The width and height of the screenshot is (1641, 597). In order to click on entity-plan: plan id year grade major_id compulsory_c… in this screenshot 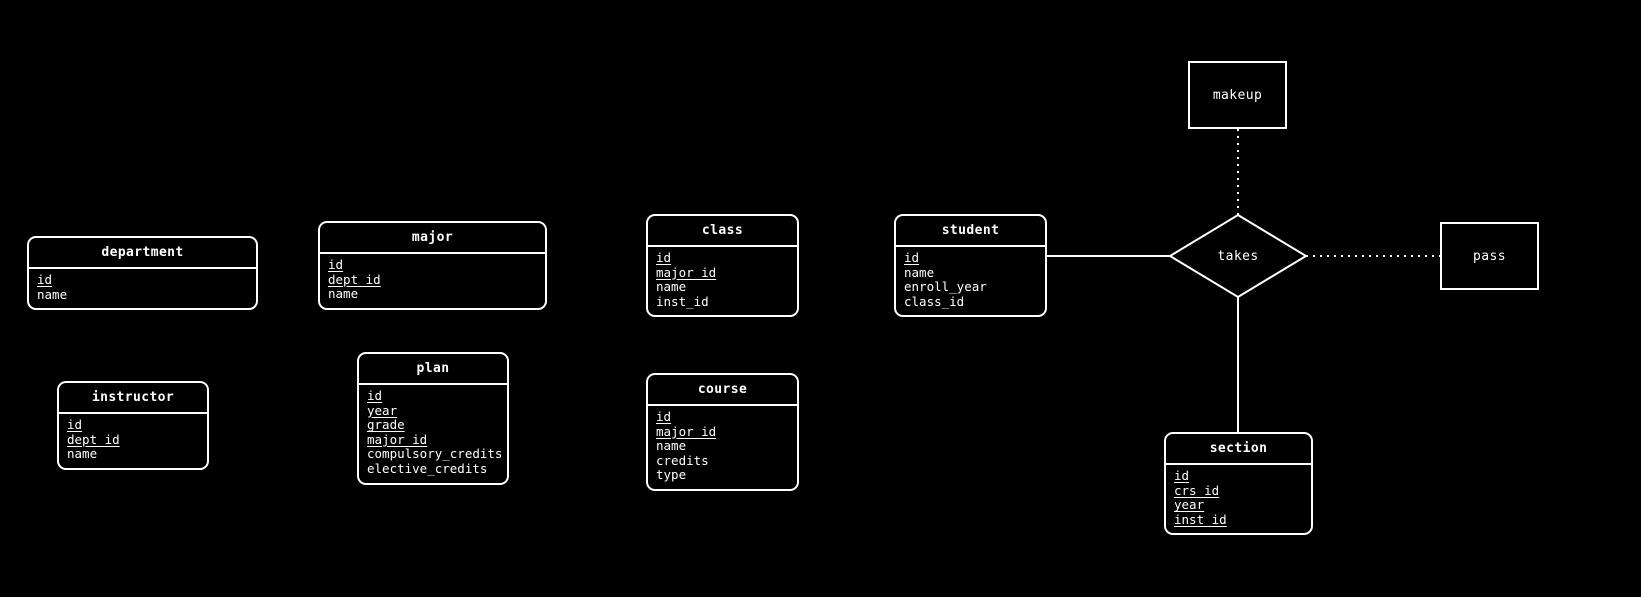, I will do `click(433, 418)`.